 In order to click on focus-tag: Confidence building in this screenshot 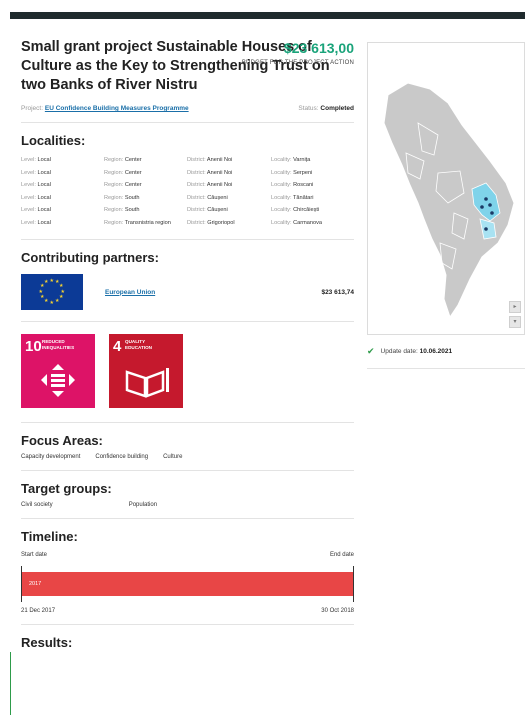, I will do `click(122, 457)`.